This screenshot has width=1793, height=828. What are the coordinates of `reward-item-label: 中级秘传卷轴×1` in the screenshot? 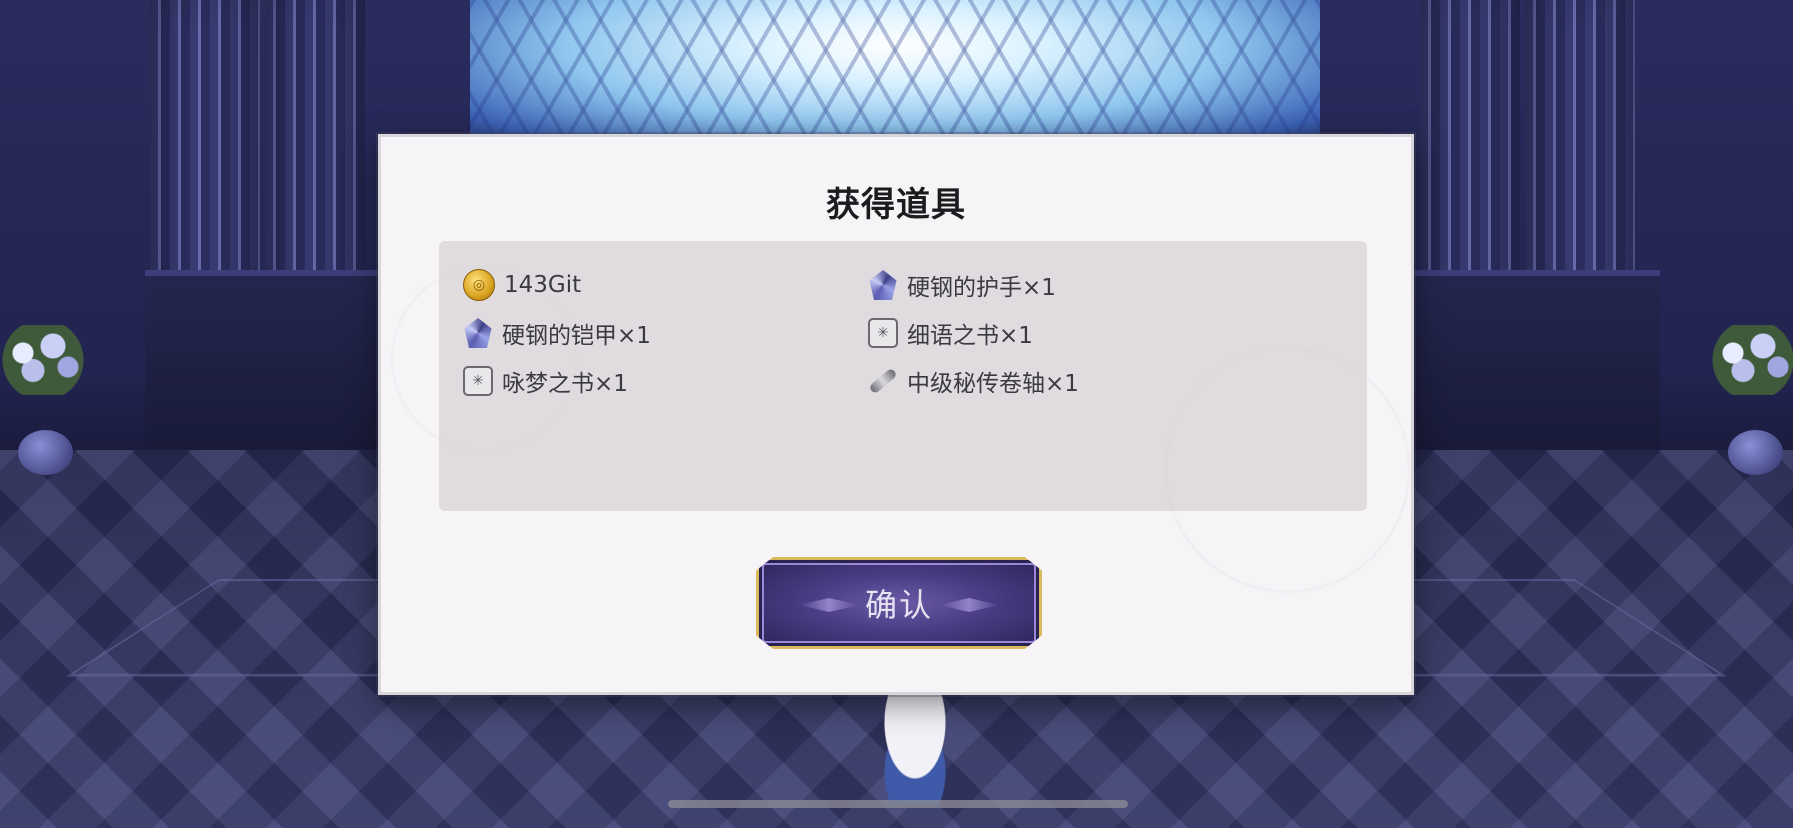 It's located at (993, 384).